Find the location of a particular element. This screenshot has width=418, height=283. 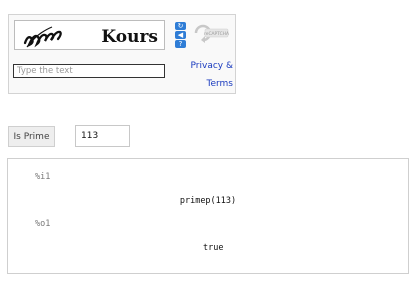

recaptcha-logo-icon: reCAPTCHA is located at coordinates (211, 33).